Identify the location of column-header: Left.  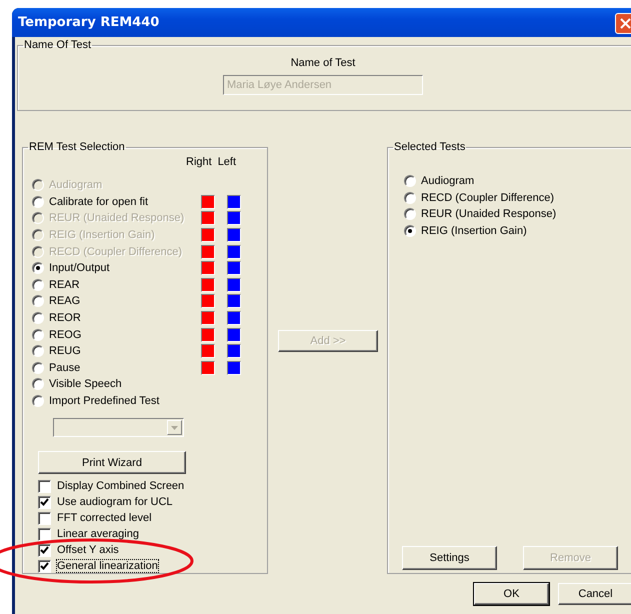
(227, 163).